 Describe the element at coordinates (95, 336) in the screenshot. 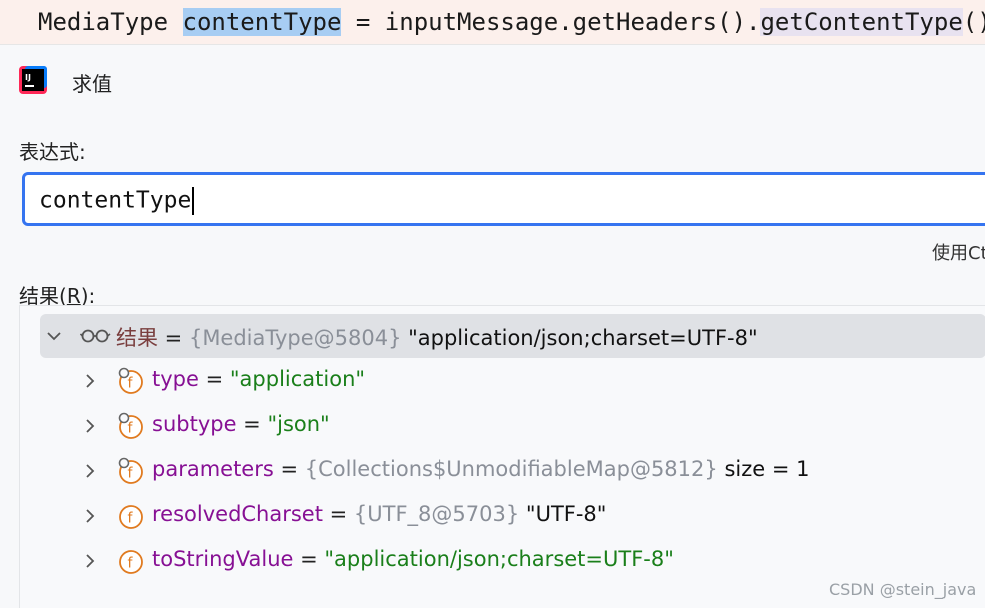

I see `watch-glasses-icon` at that location.